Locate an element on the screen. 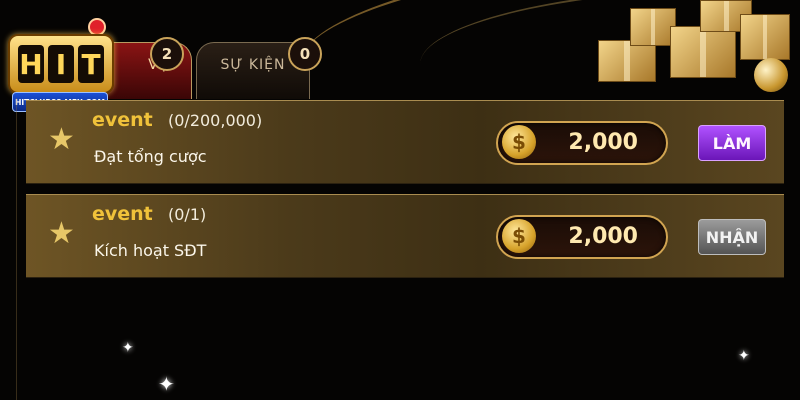 This screenshot has width=800, height=400. logo-letter-h: H is located at coordinates (31, 64).